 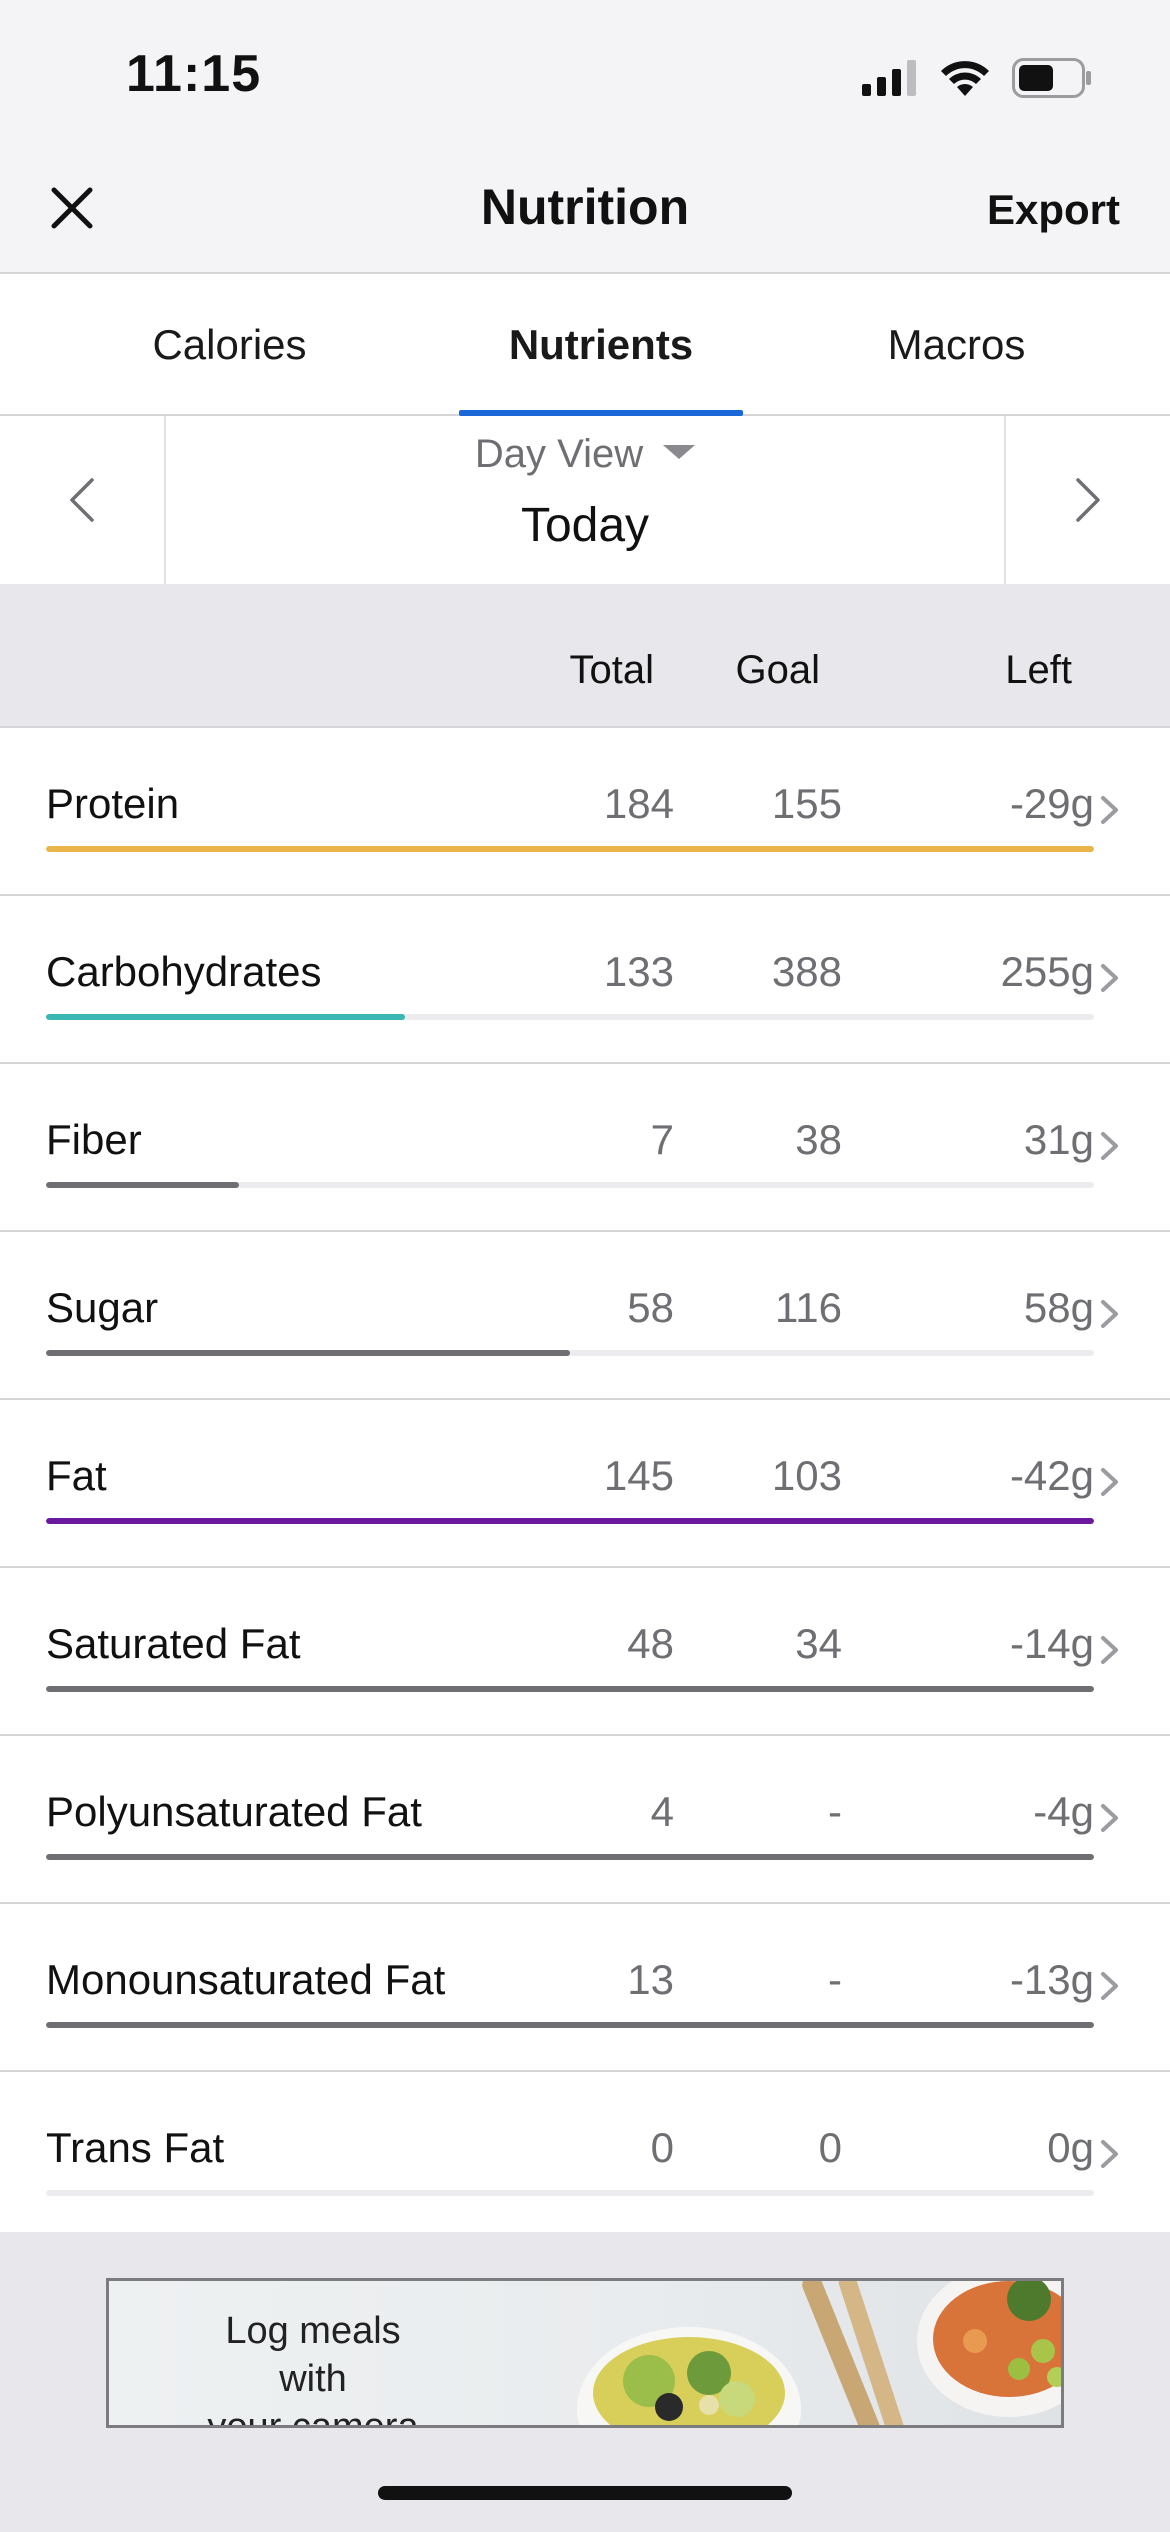 What do you see at coordinates (585, 1148) in the screenshot?
I see `nutrient-row-fiber: Fiber 7 38 31g` at bounding box center [585, 1148].